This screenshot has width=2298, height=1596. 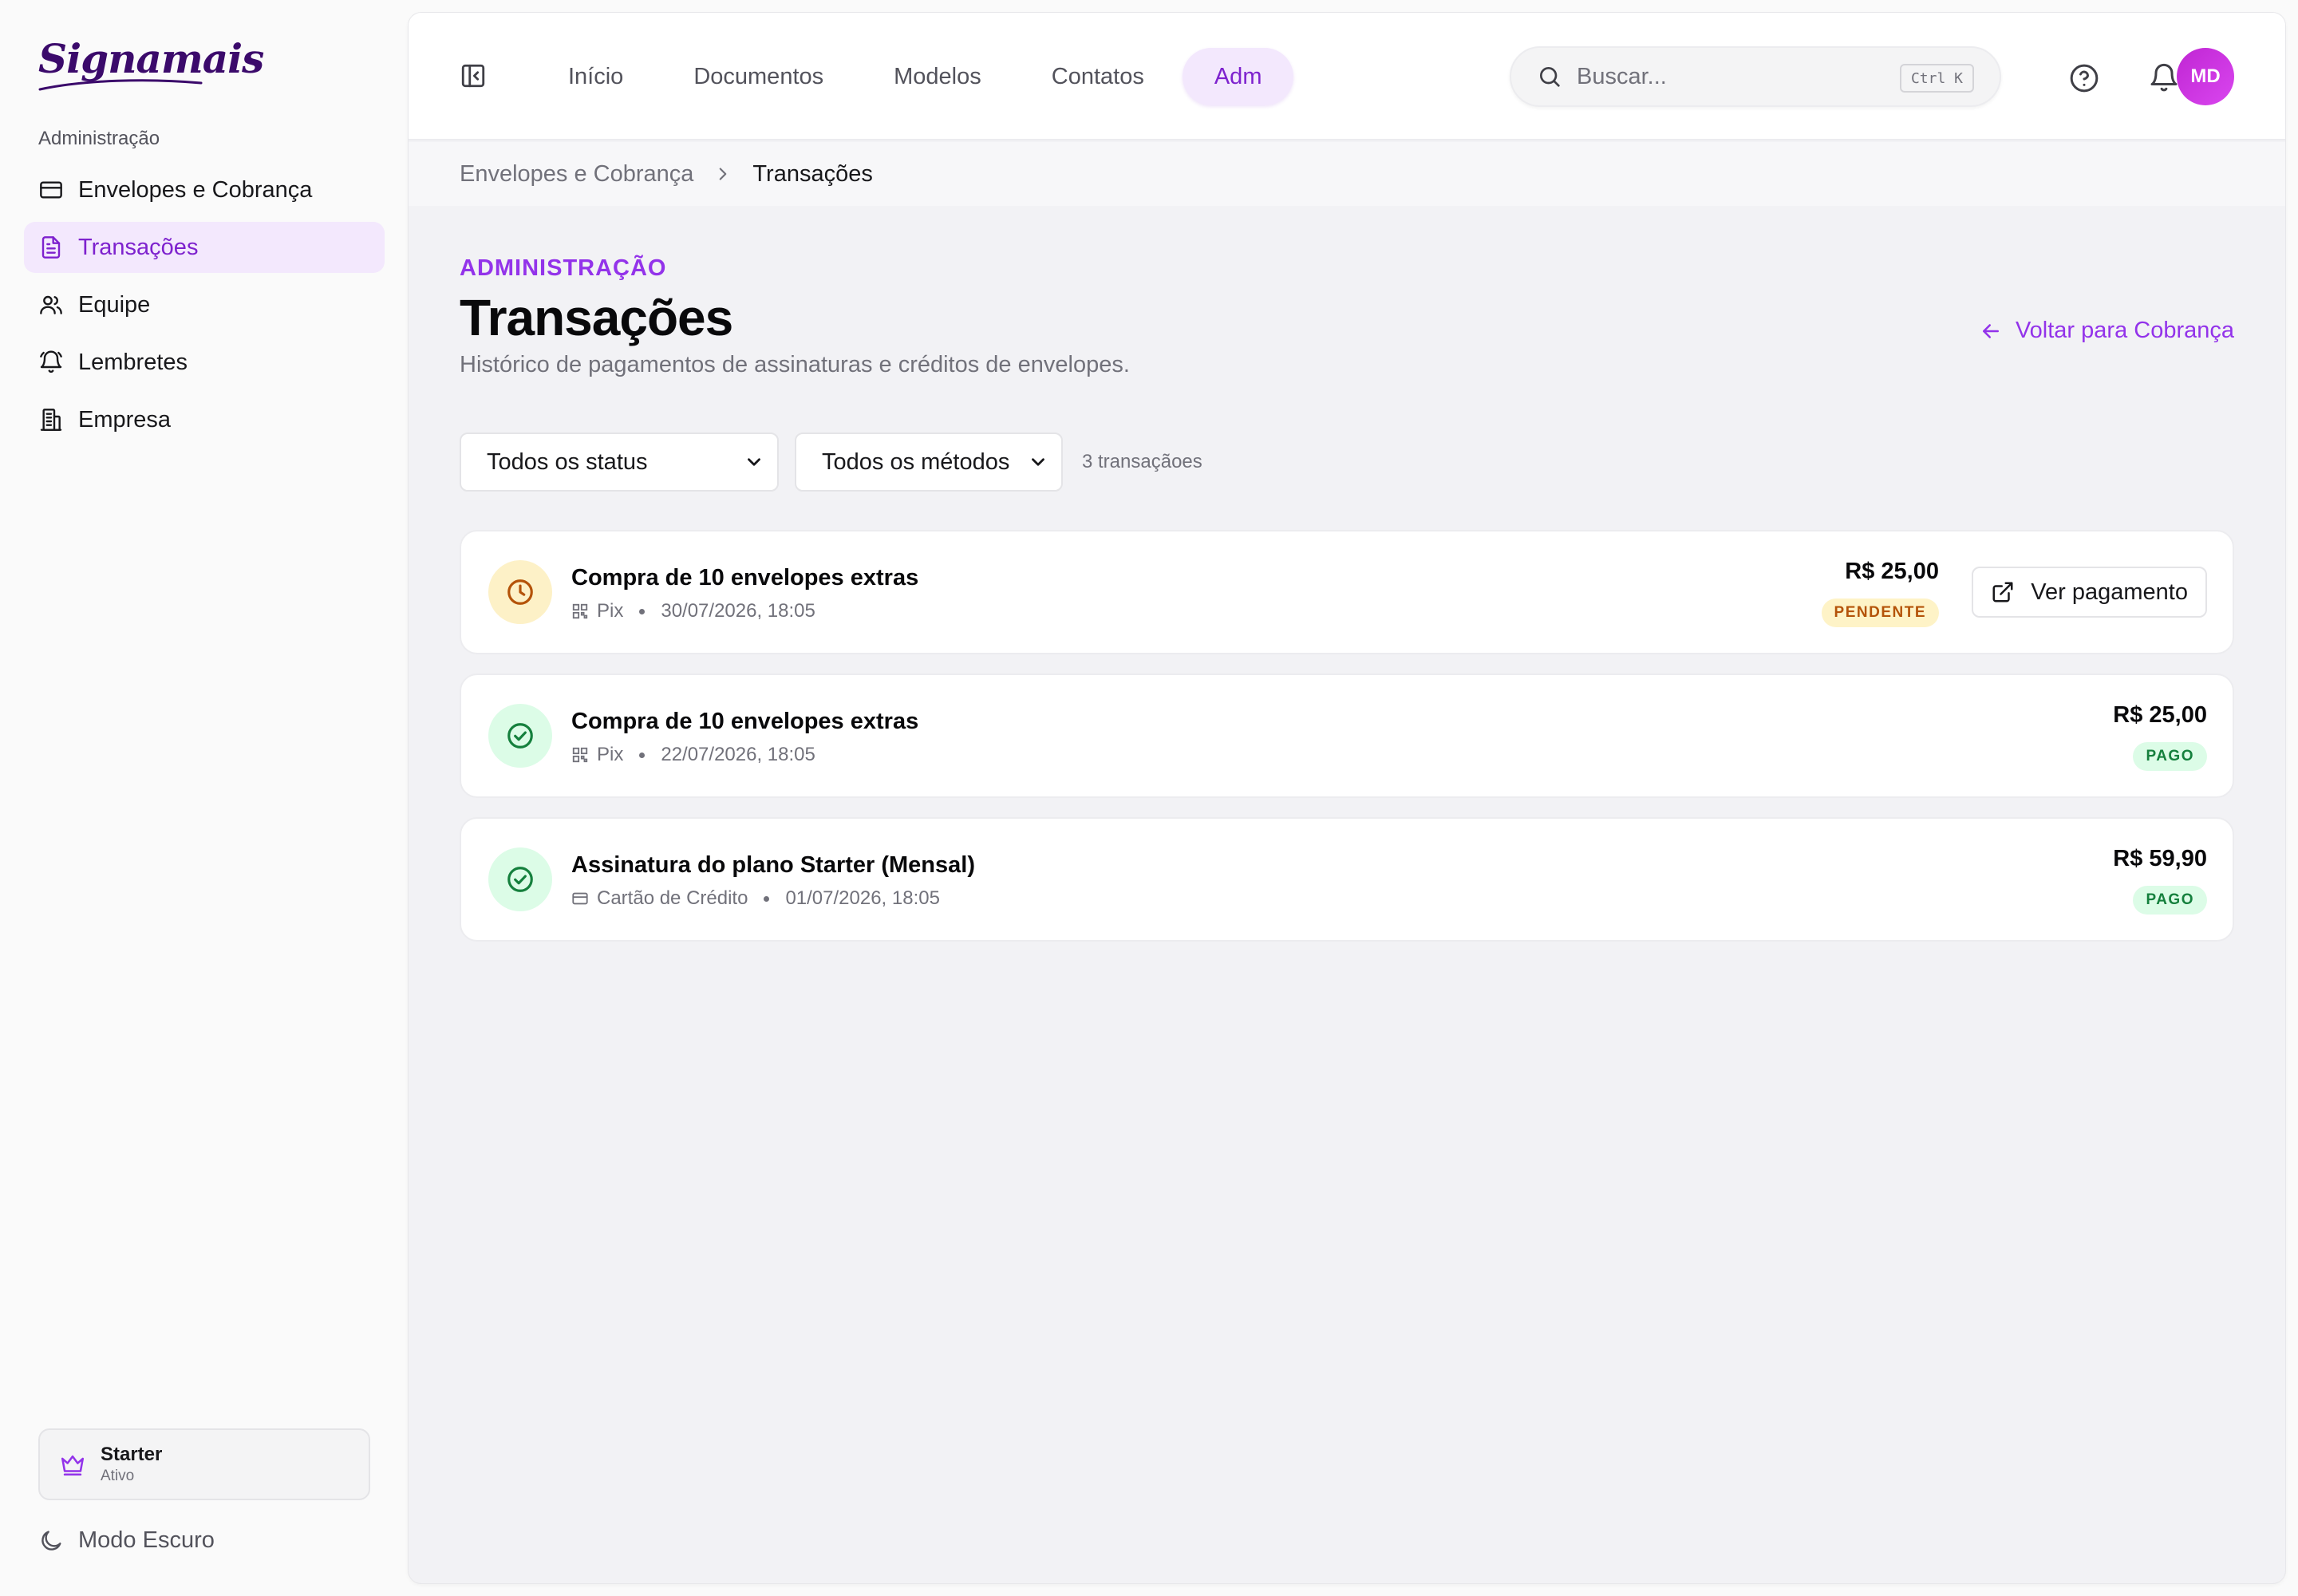 What do you see at coordinates (1098, 76) in the screenshot?
I see `tab-contatos: Contatos` at bounding box center [1098, 76].